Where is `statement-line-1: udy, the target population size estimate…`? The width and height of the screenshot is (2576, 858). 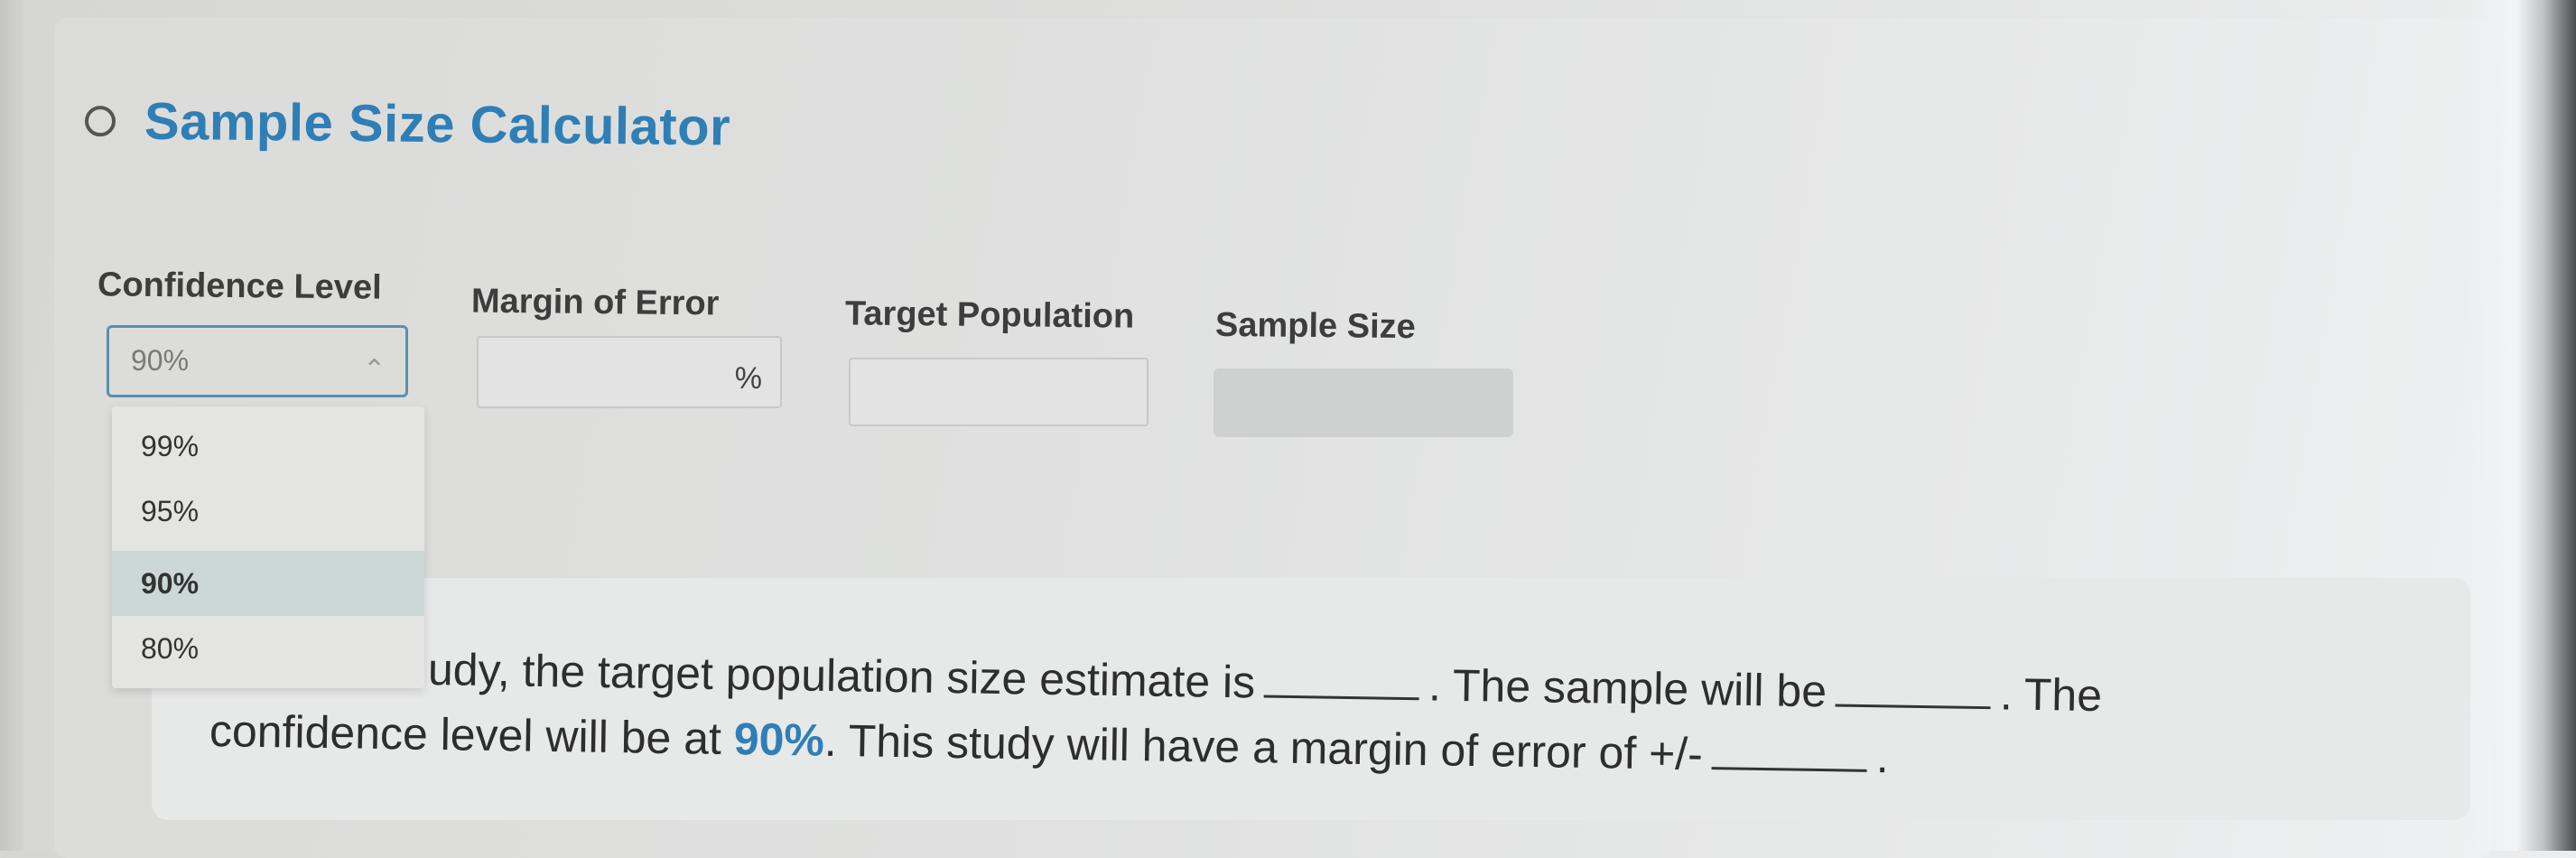 statement-line-1: udy, the target population size estimate… is located at coordinates (1265, 682).